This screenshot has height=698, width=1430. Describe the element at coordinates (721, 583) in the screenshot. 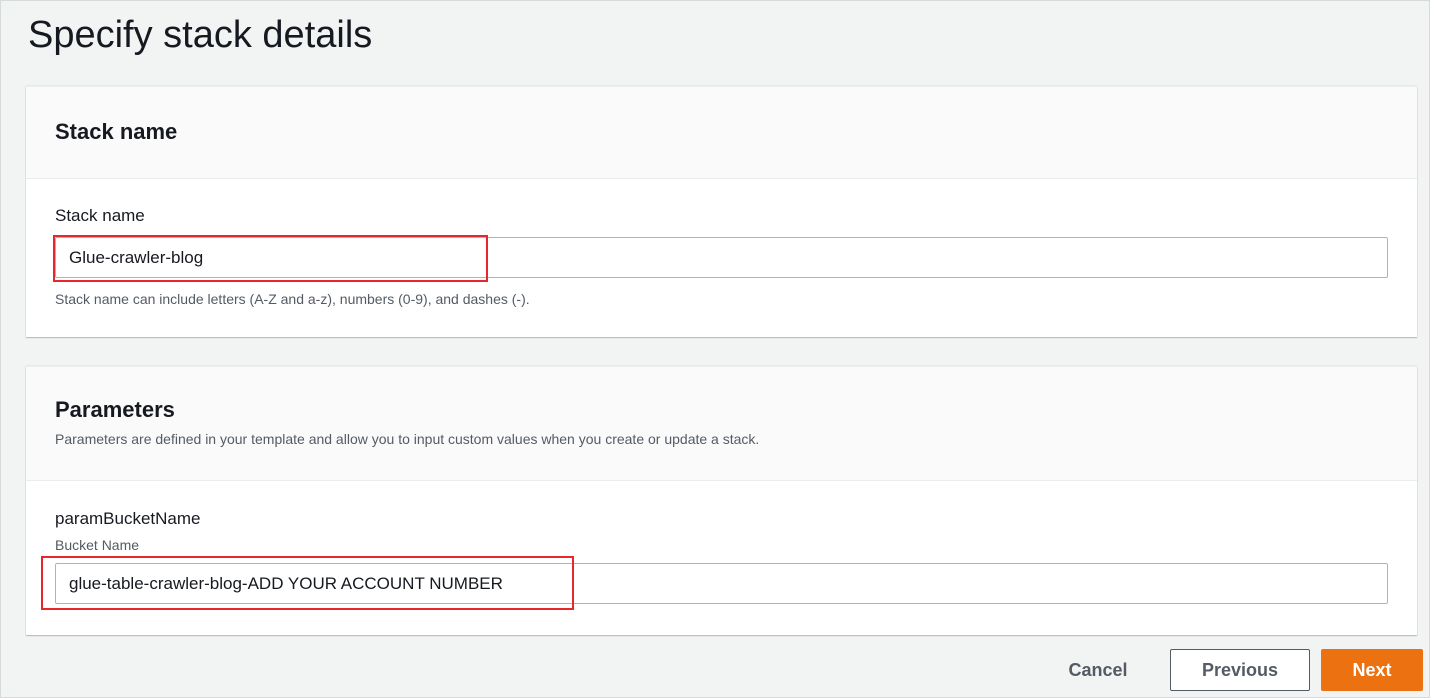

I see `bucket-name-input` at that location.